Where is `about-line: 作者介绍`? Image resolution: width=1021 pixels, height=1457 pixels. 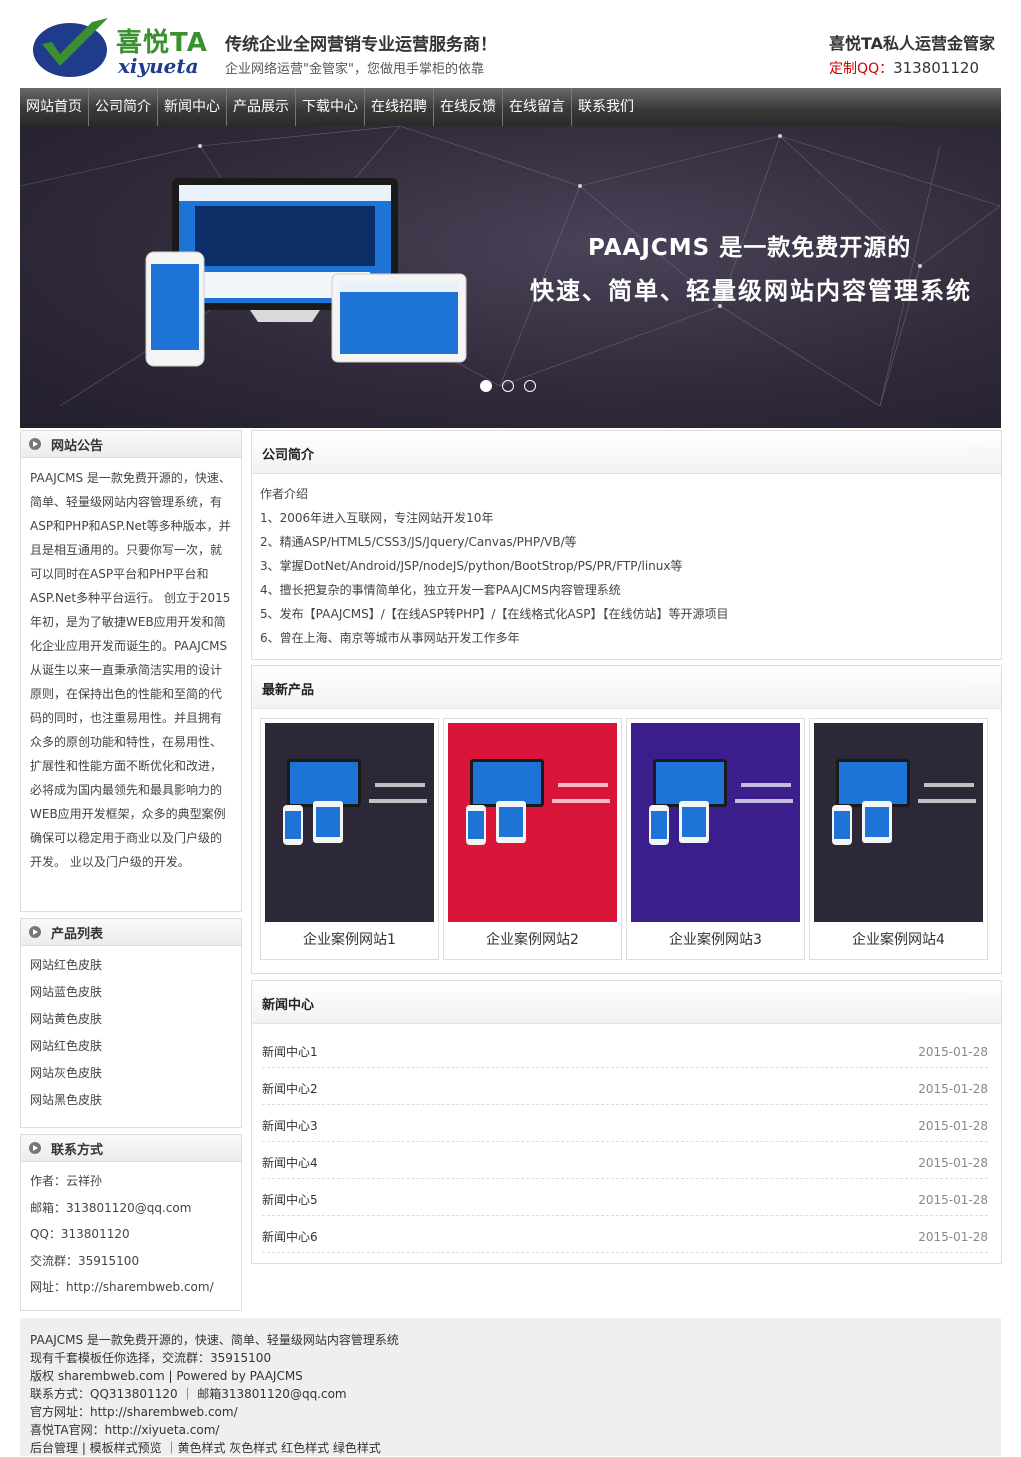 about-line: 作者介绍 is located at coordinates (284, 494).